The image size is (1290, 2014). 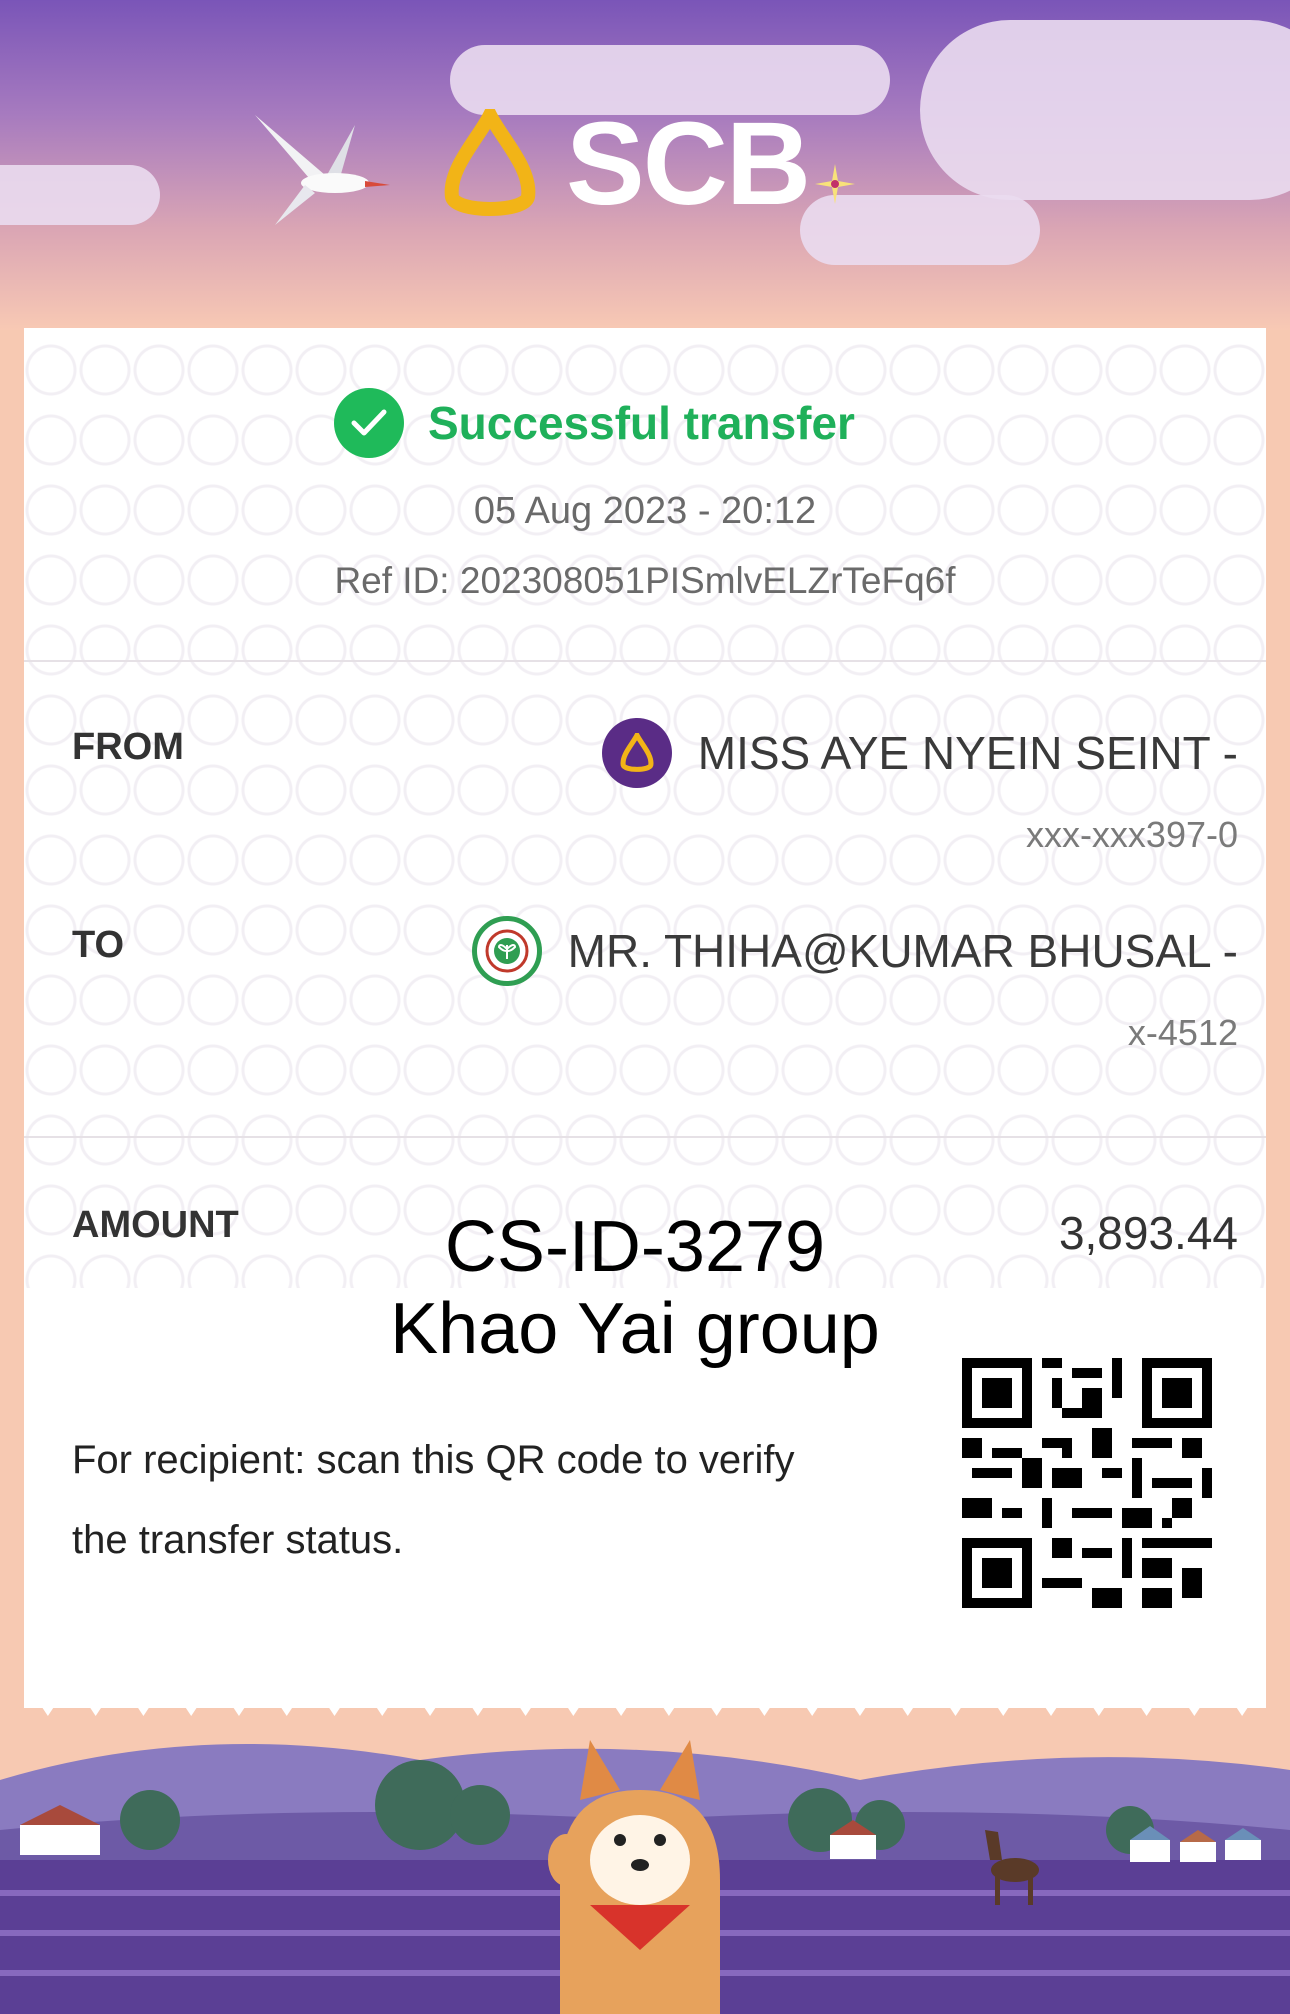 What do you see at coordinates (369, 423) in the screenshot?
I see `success-check-icon` at bounding box center [369, 423].